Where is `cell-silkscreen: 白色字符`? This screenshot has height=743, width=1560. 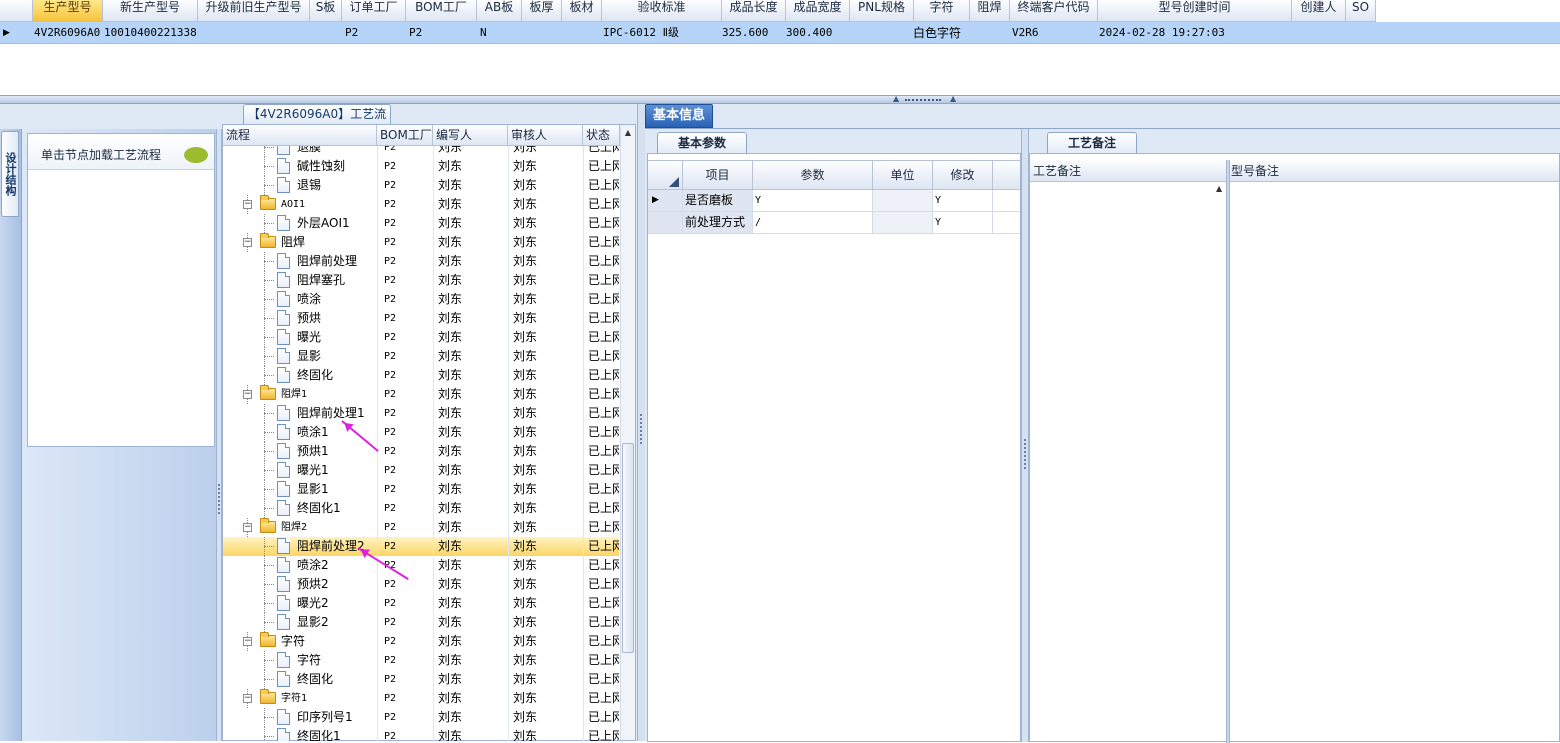
cell-silkscreen: 白色字符 is located at coordinates (937, 33).